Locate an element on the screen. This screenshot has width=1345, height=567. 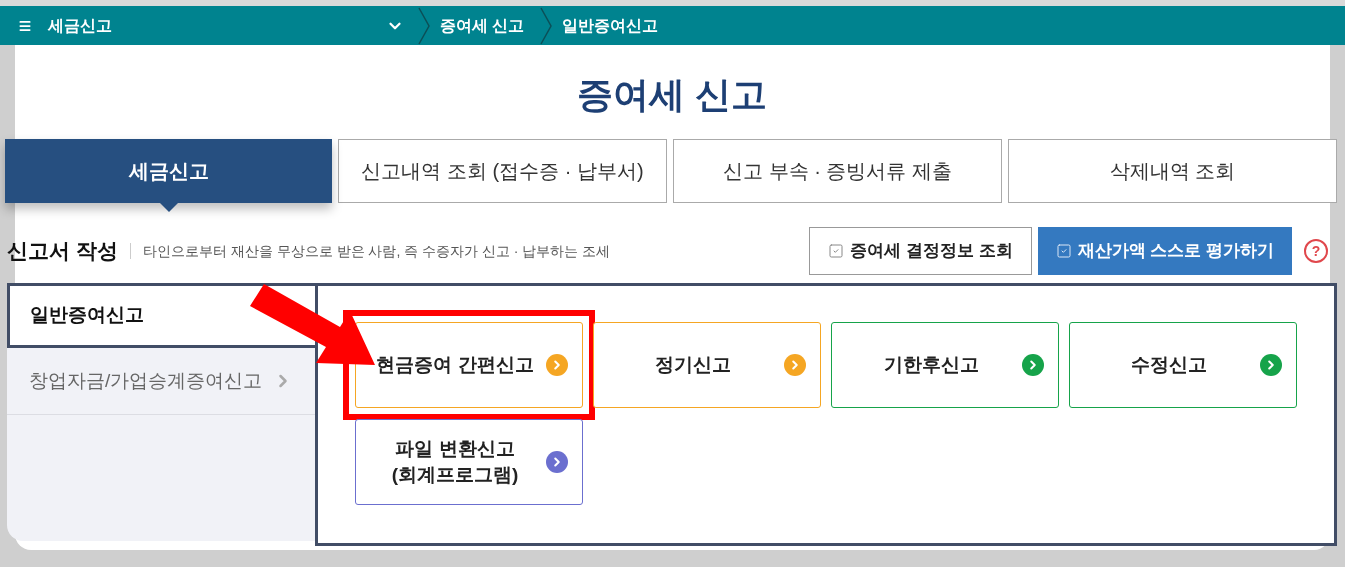
action-button: 증여세 결정정보 조회 is located at coordinates (920, 251).